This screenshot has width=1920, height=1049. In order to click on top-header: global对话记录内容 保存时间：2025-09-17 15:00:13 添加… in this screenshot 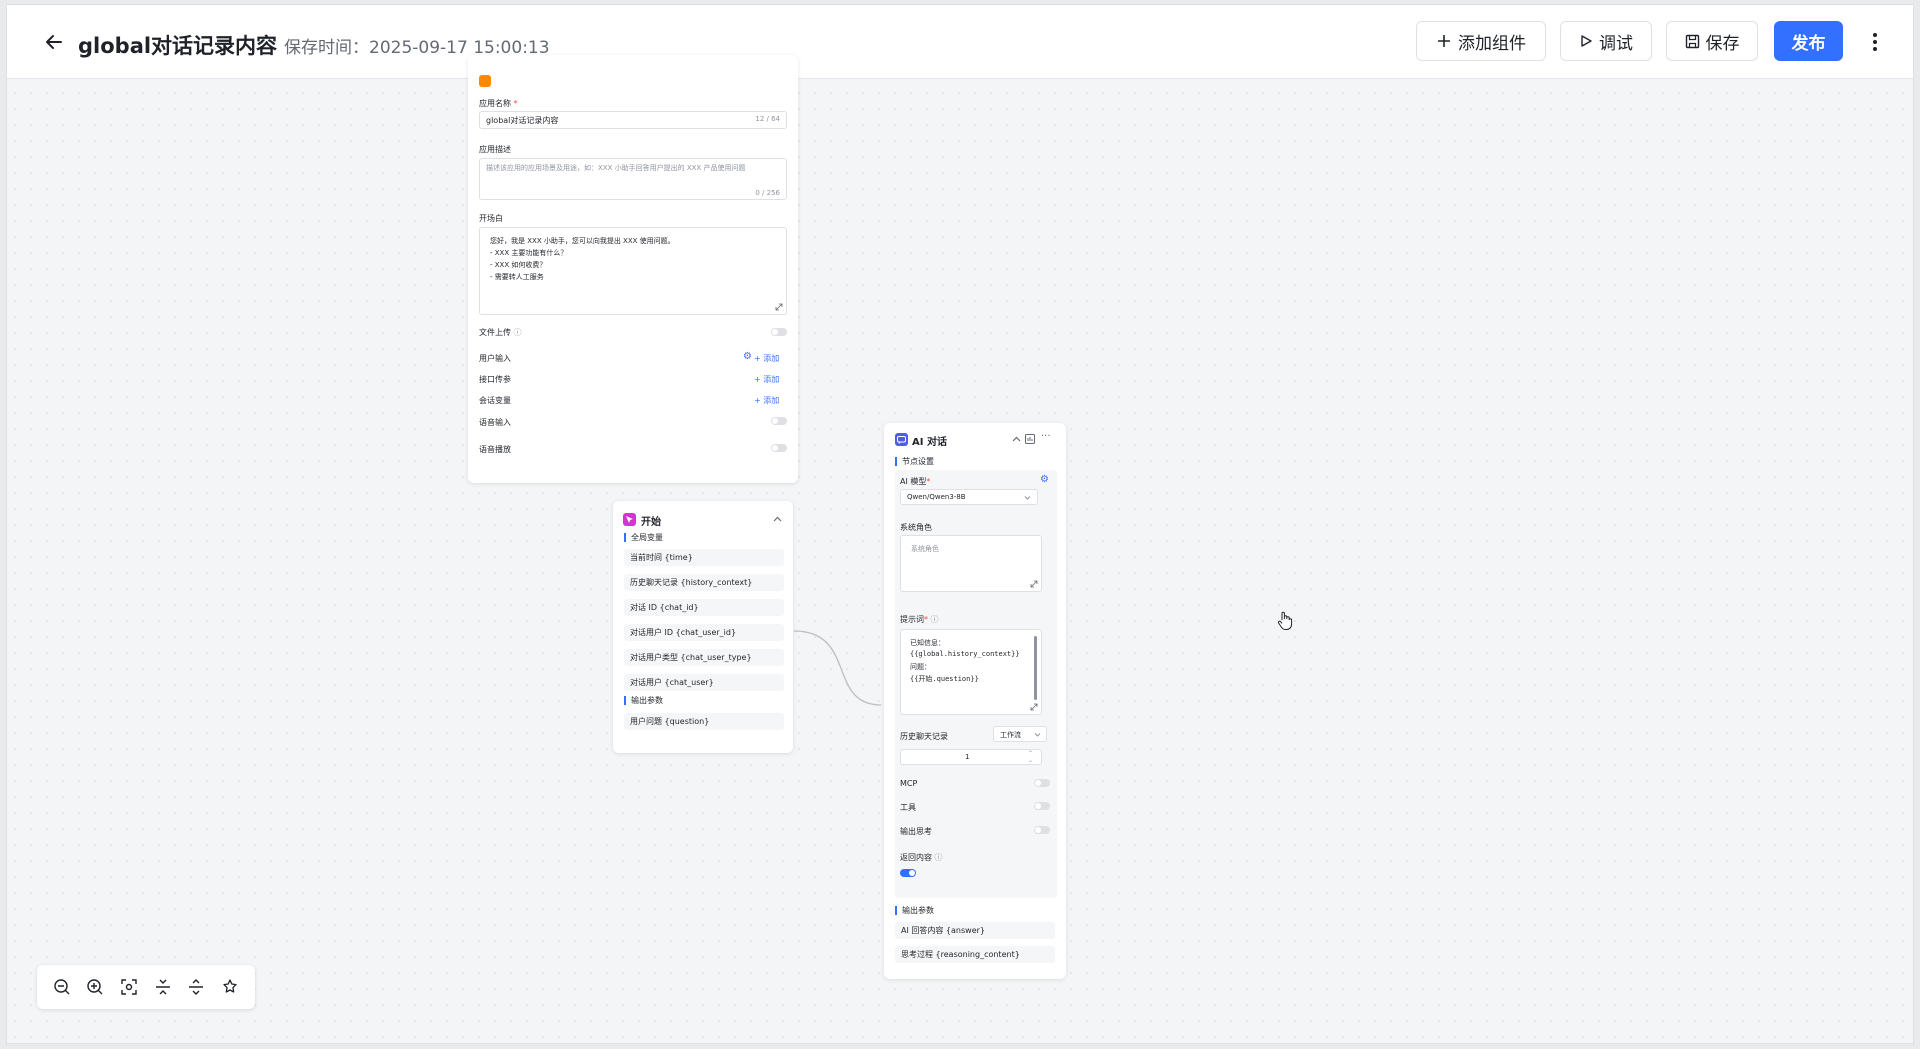, I will do `click(960, 42)`.